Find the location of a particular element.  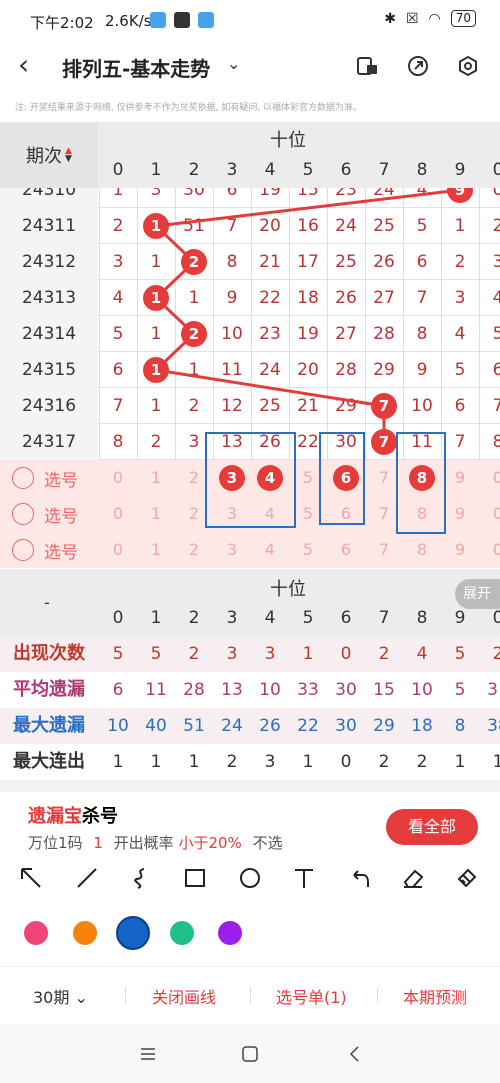

promo-position: 万位1码 is located at coordinates (55, 843).